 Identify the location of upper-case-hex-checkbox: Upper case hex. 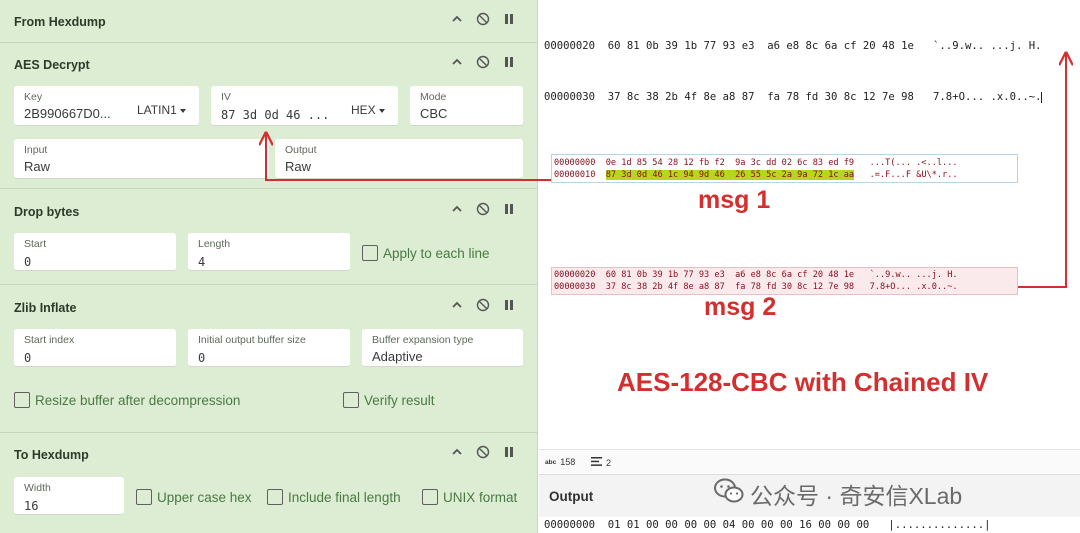
(194, 497).